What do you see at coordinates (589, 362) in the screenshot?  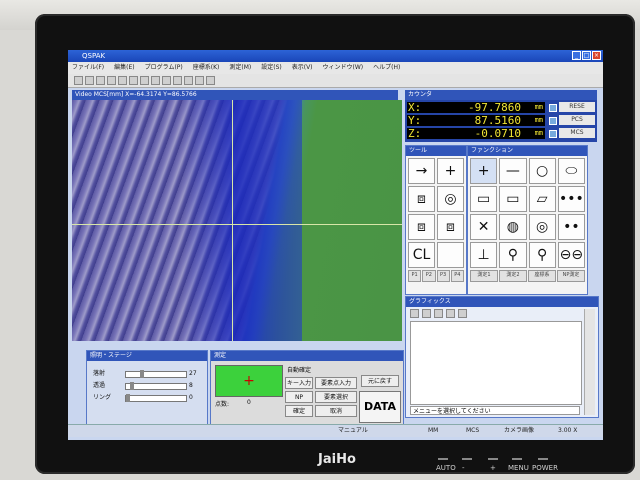 I see `graphics-scrollbar` at bounding box center [589, 362].